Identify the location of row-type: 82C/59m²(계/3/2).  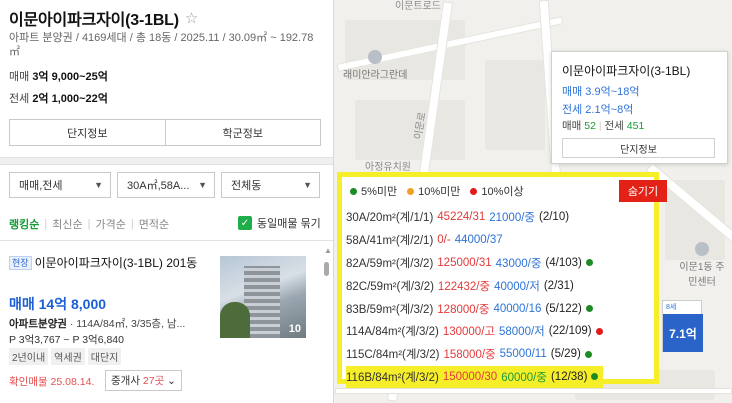
(390, 286).